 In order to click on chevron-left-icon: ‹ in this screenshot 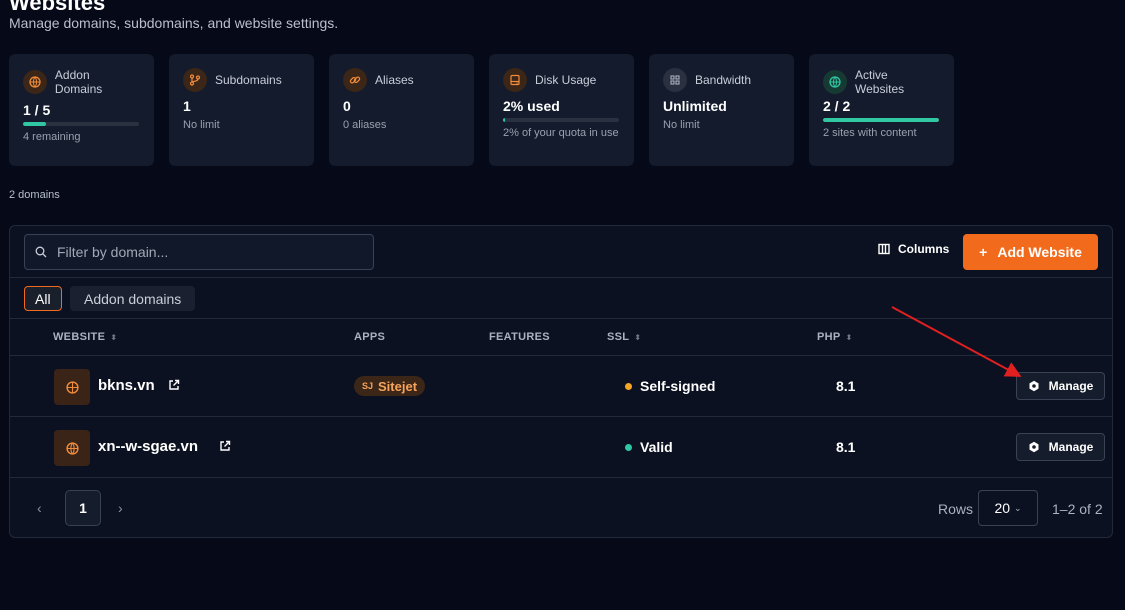, I will do `click(39, 508)`.